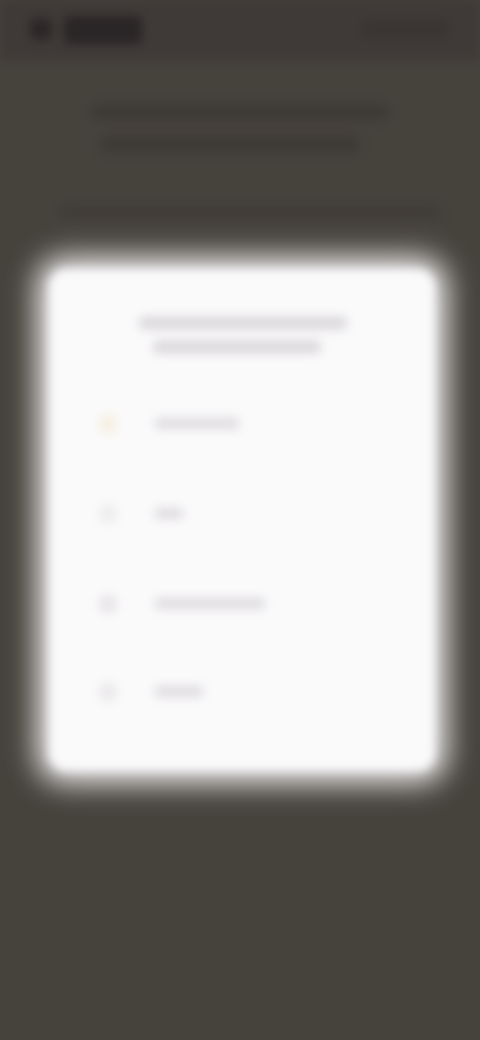  What do you see at coordinates (243, 323) in the screenshot?
I see `dialog-title` at bounding box center [243, 323].